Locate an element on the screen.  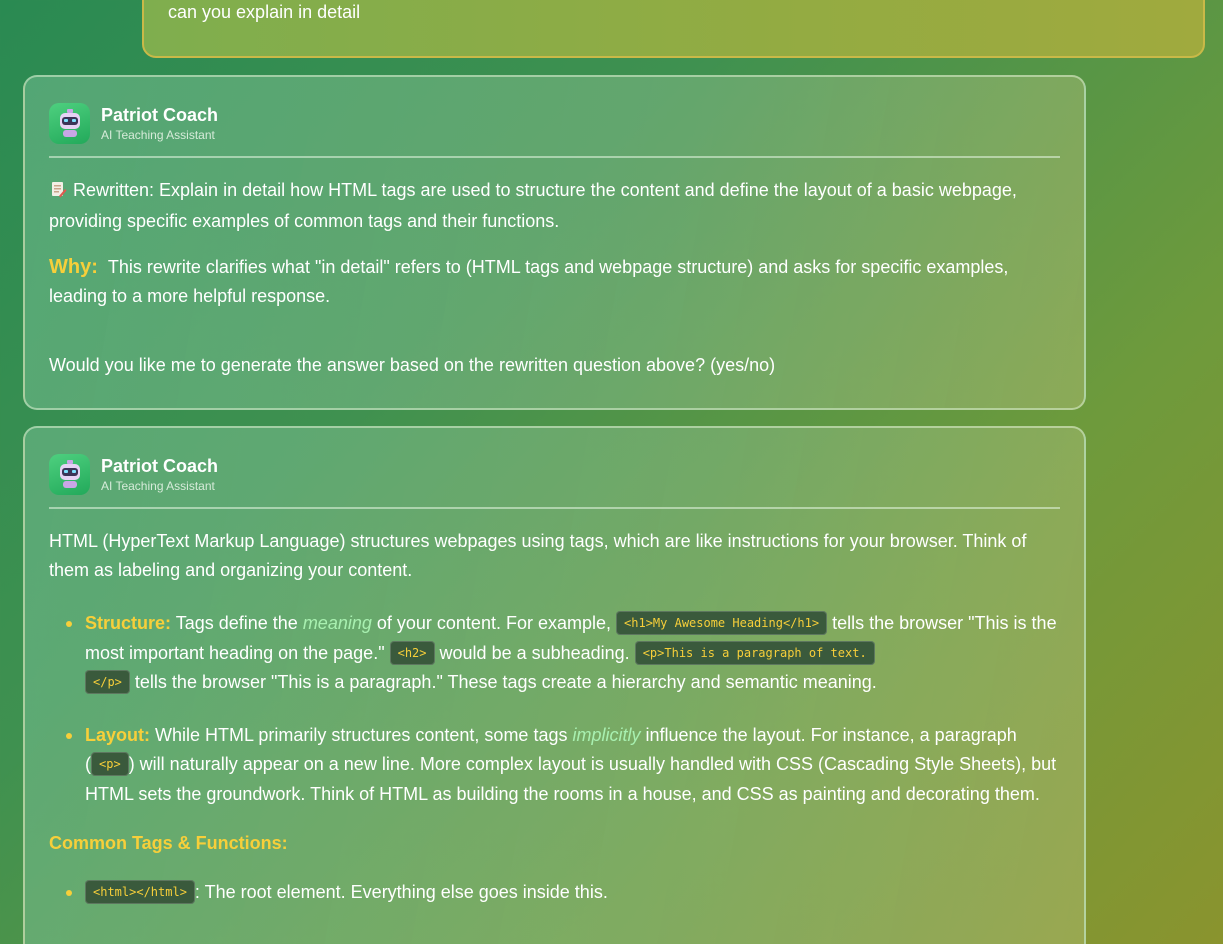
user-message-text: can you explain in detail is located at coordinates (264, 12).